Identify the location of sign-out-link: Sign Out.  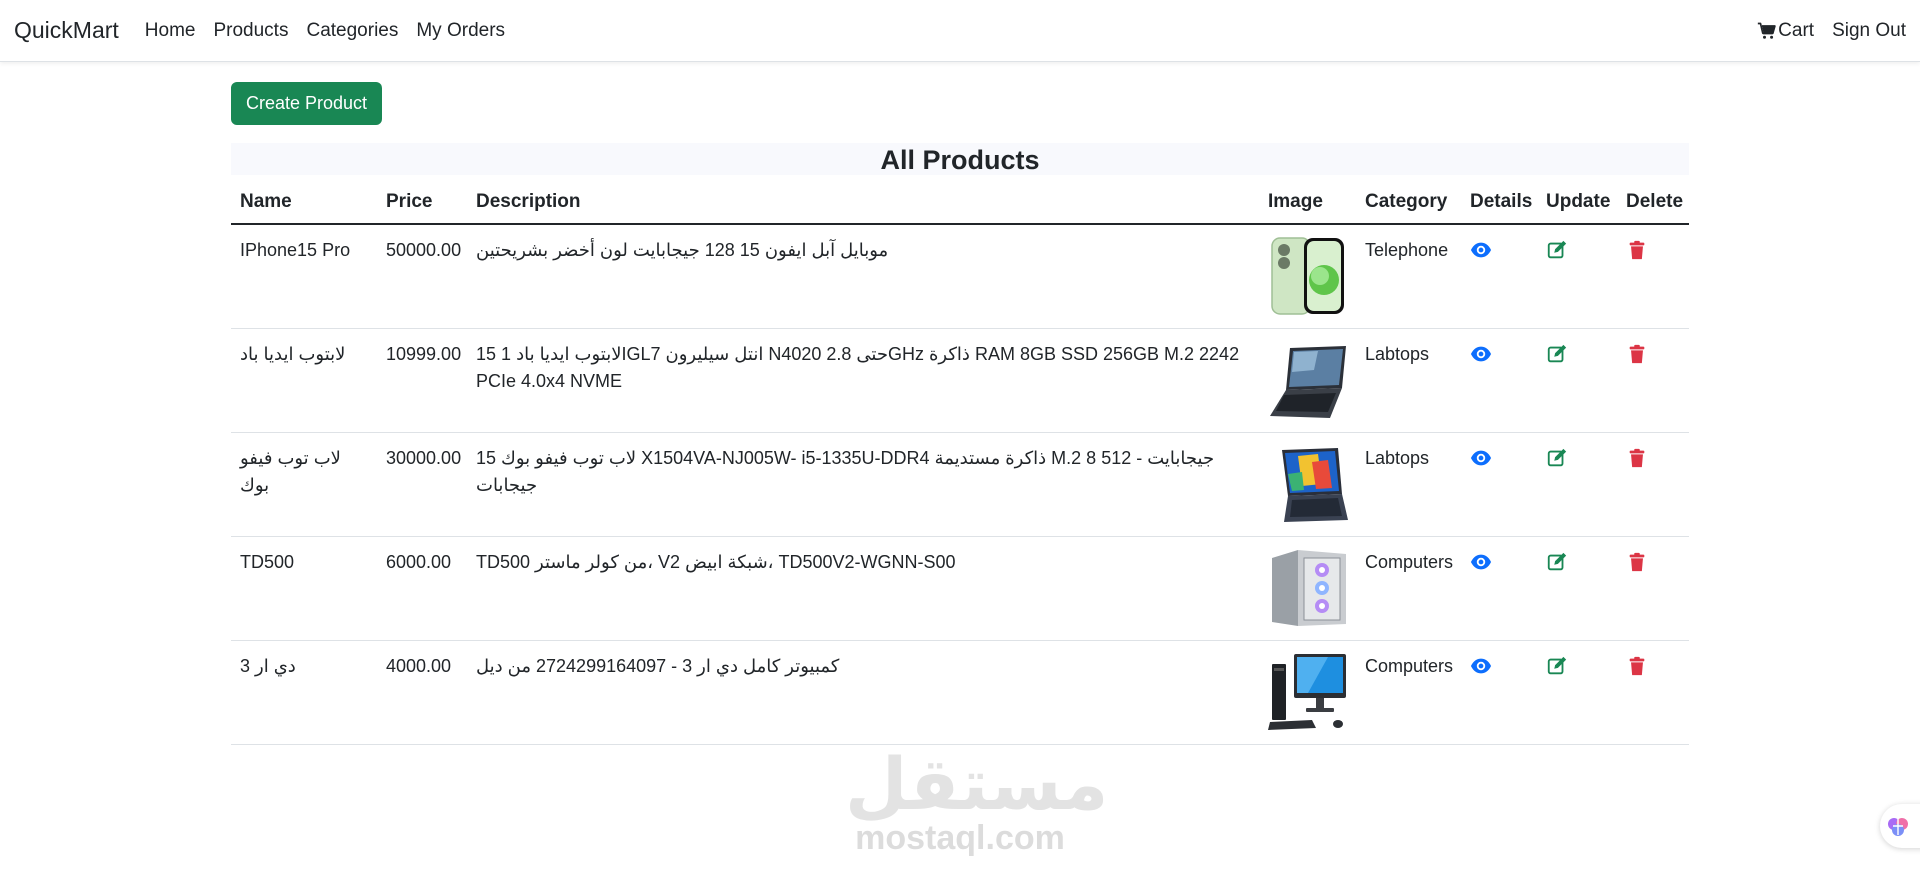
(1869, 31).